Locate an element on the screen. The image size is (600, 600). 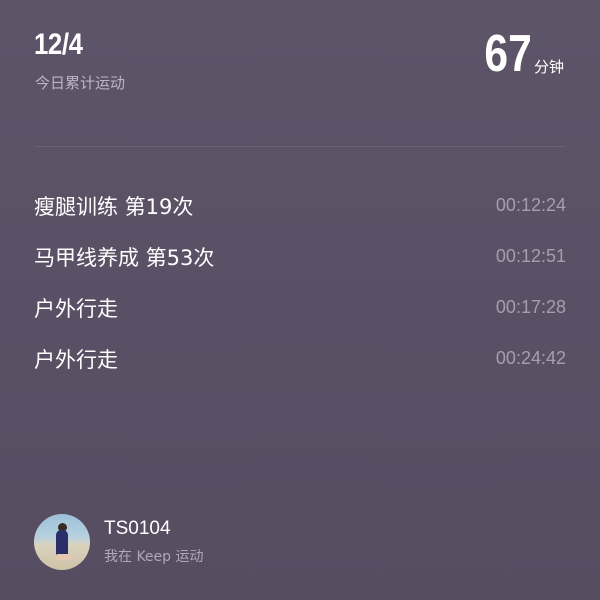
avatar-figure is located at coordinates (62, 543).